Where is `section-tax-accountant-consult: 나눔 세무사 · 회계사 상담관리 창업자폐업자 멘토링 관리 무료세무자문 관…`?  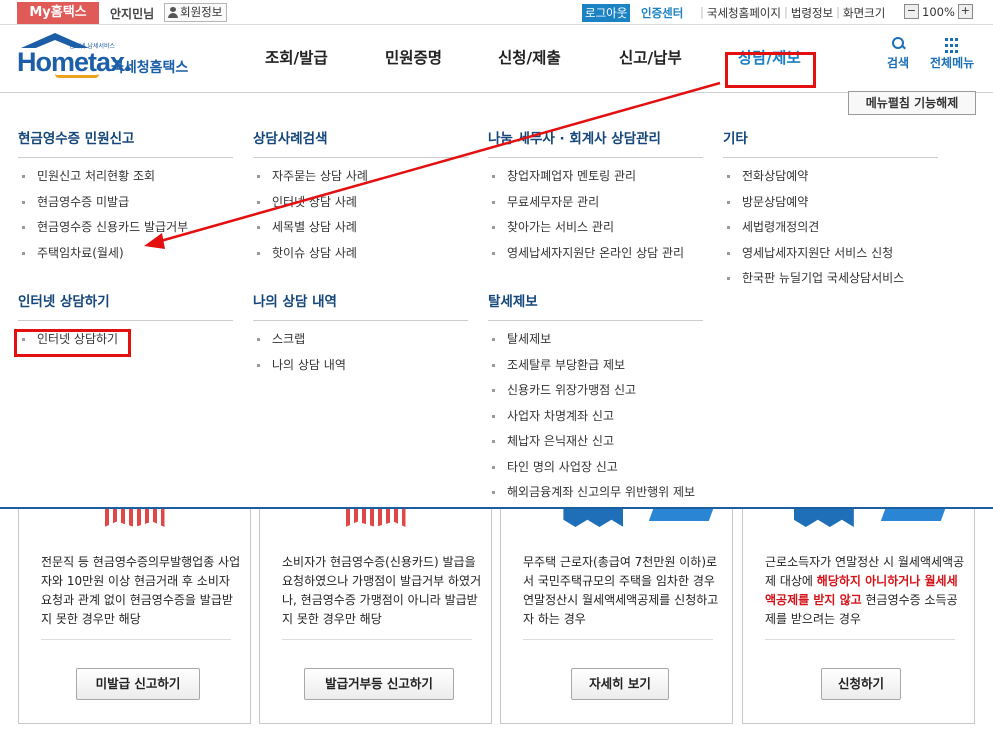 section-tax-accountant-consult: 나눔 세무사 · 회계사 상담관리 창업자폐업자 멘토링 관리 무료세무자문 관… is located at coordinates (595, 198).